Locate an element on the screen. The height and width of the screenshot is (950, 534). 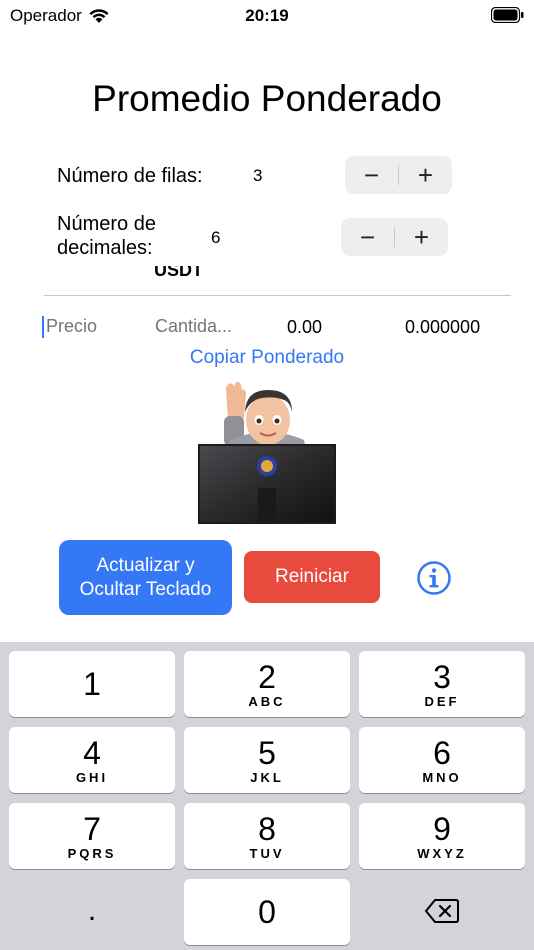
key-7: 7 PQRS is located at coordinates (92, 836).